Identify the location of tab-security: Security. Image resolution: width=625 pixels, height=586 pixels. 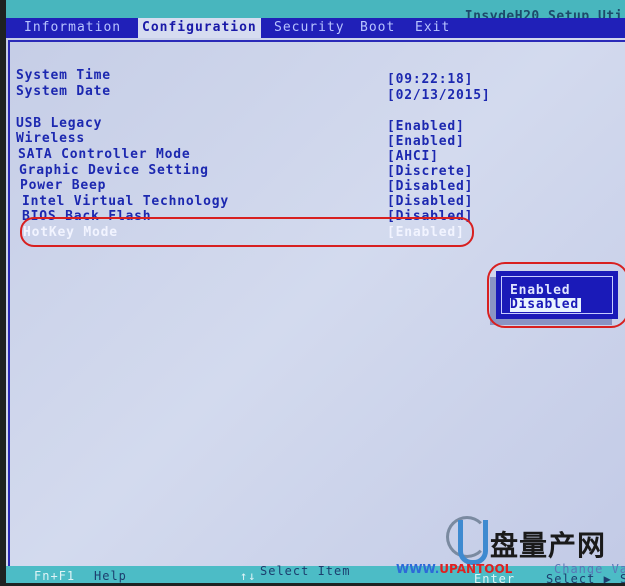
(309, 28).